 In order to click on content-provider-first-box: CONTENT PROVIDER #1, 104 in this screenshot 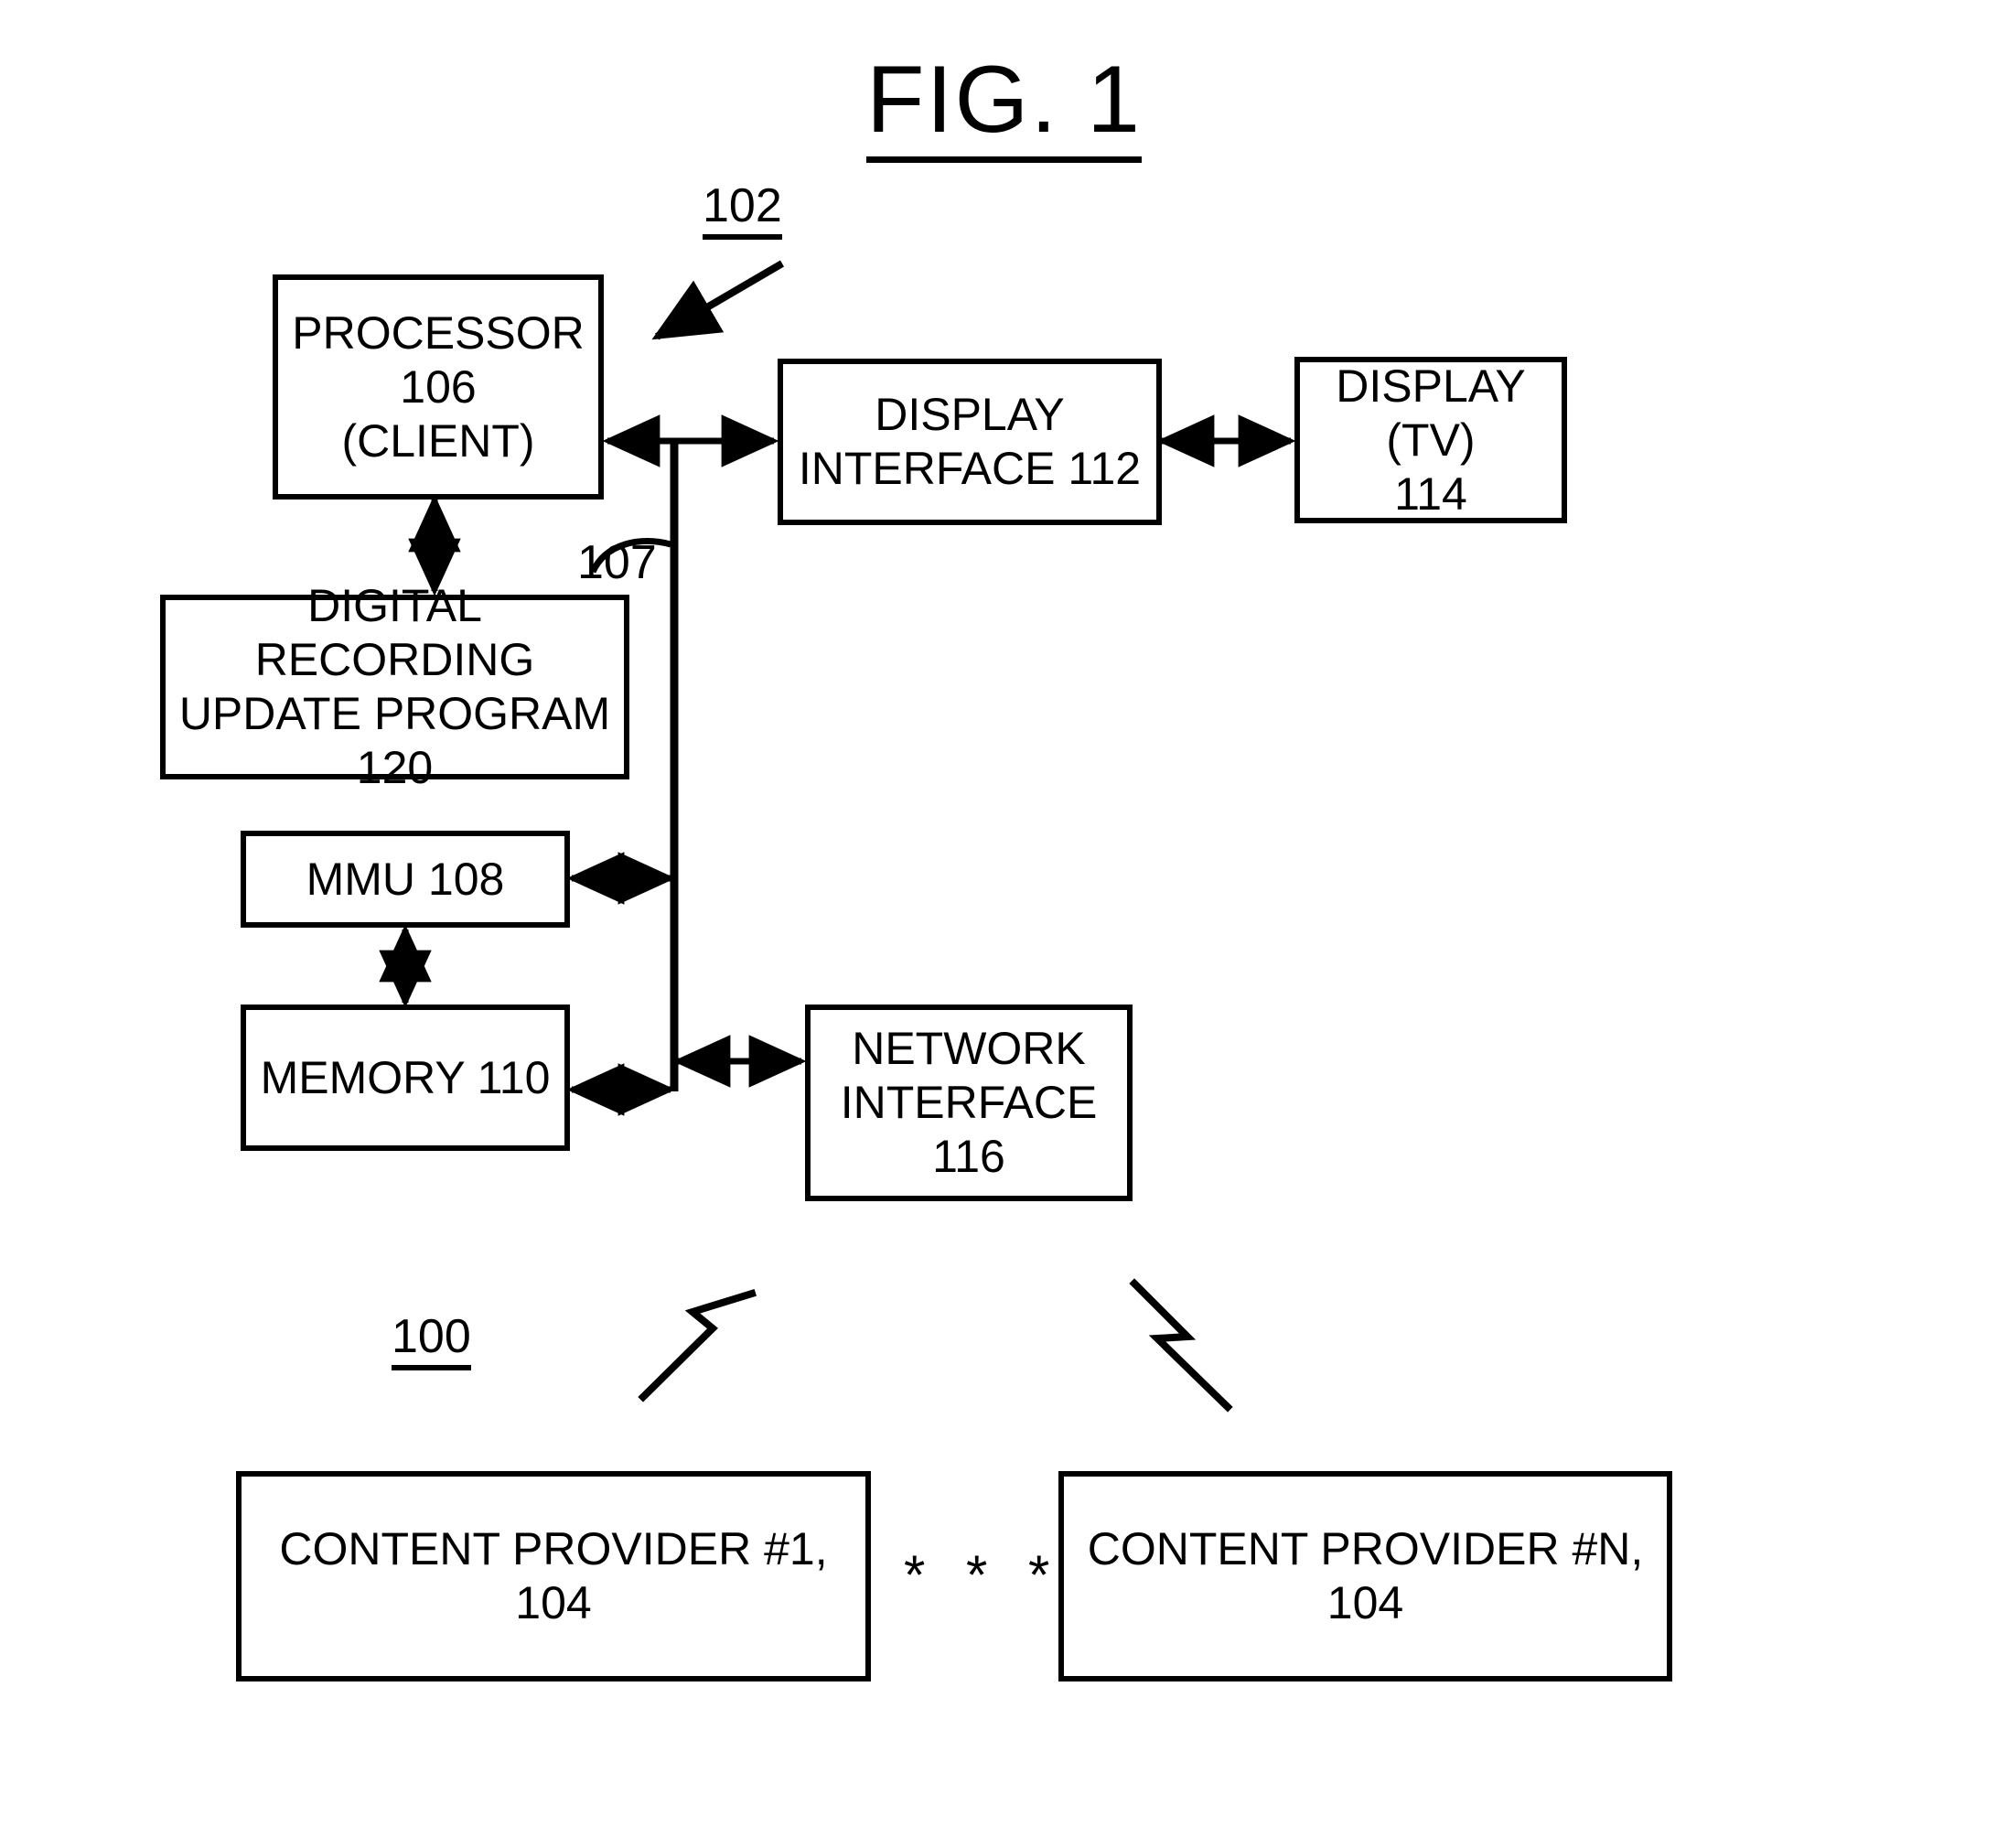, I will do `click(553, 1576)`.